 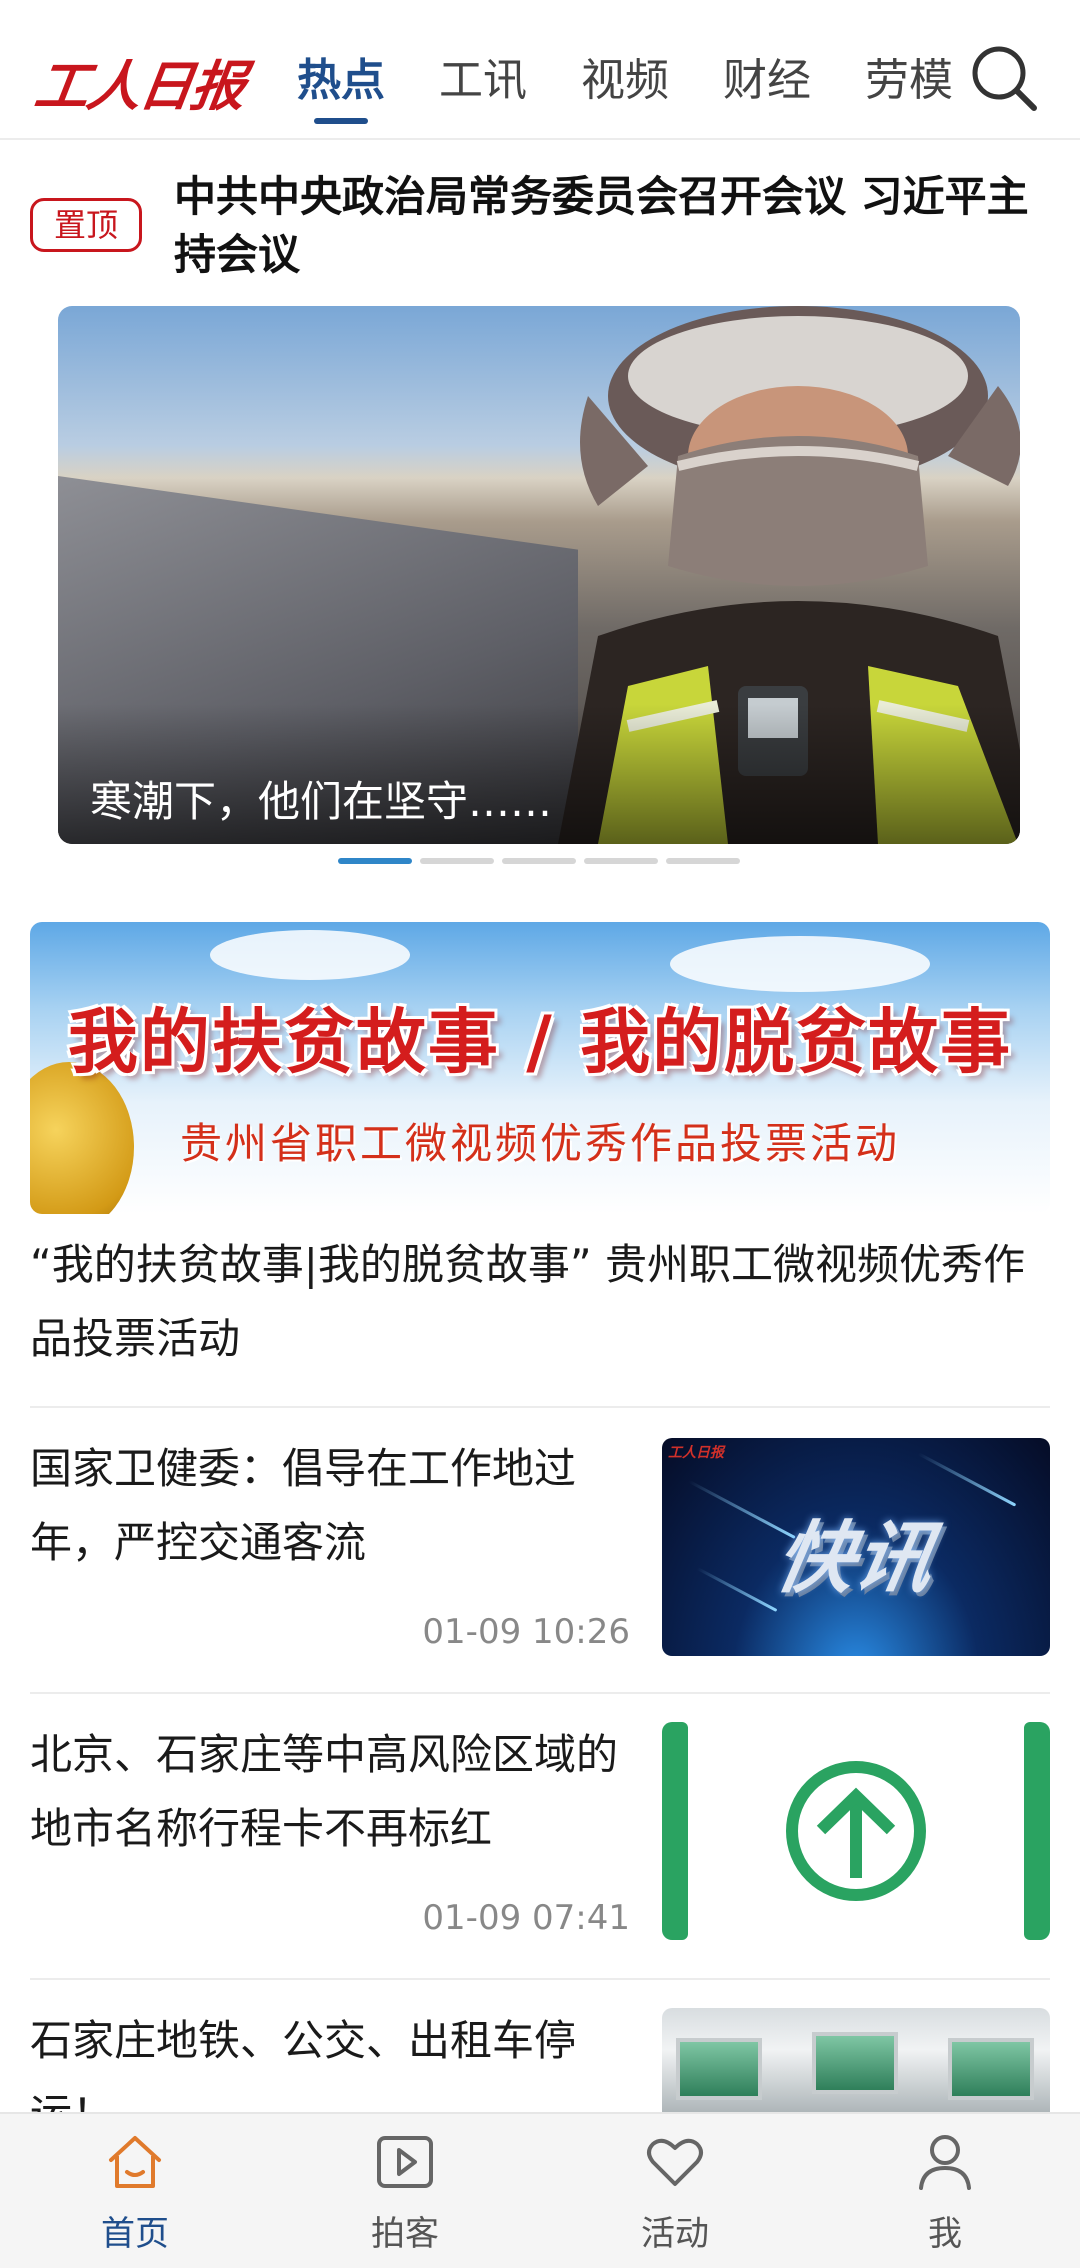 What do you see at coordinates (854, 1559) in the screenshot?
I see `thumbnail-text: 快讯` at bounding box center [854, 1559].